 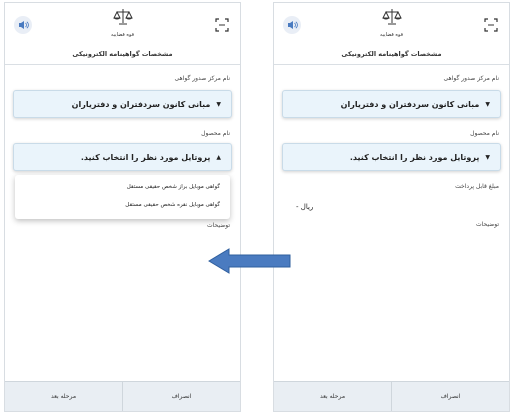 I want to click on dropdown-option-bronze: گواهی موبایل براز شخص حقیقی مستقل, so click(x=173, y=187).